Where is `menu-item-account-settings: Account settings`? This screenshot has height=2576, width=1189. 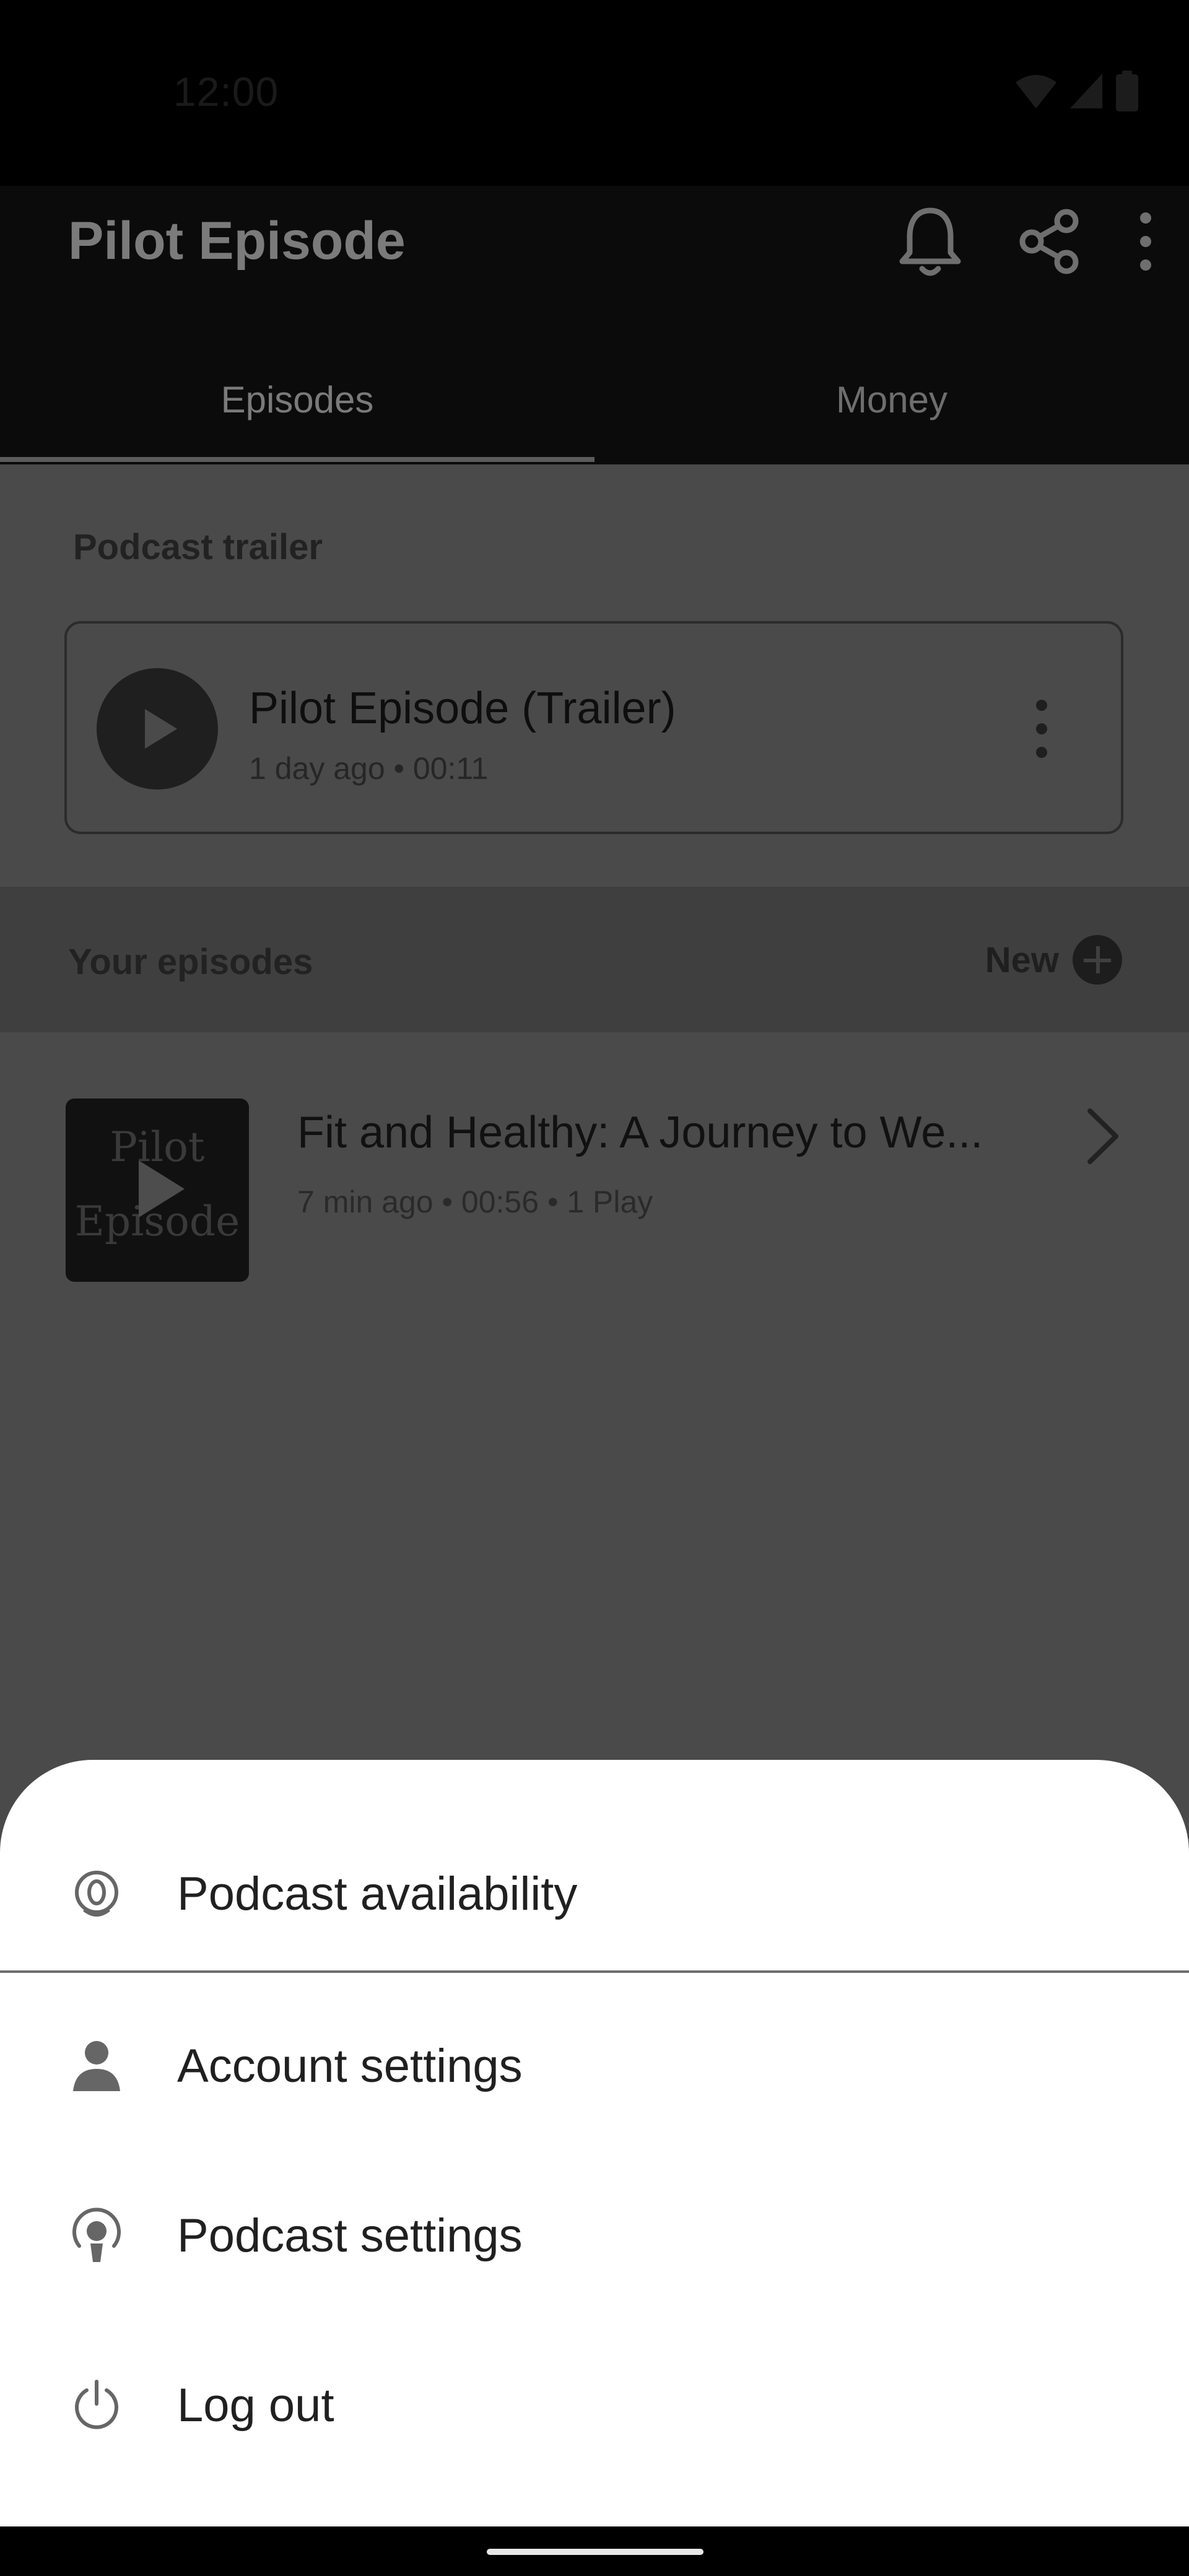
menu-item-account-settings: Account settings is located at coordinates (594, 2066).